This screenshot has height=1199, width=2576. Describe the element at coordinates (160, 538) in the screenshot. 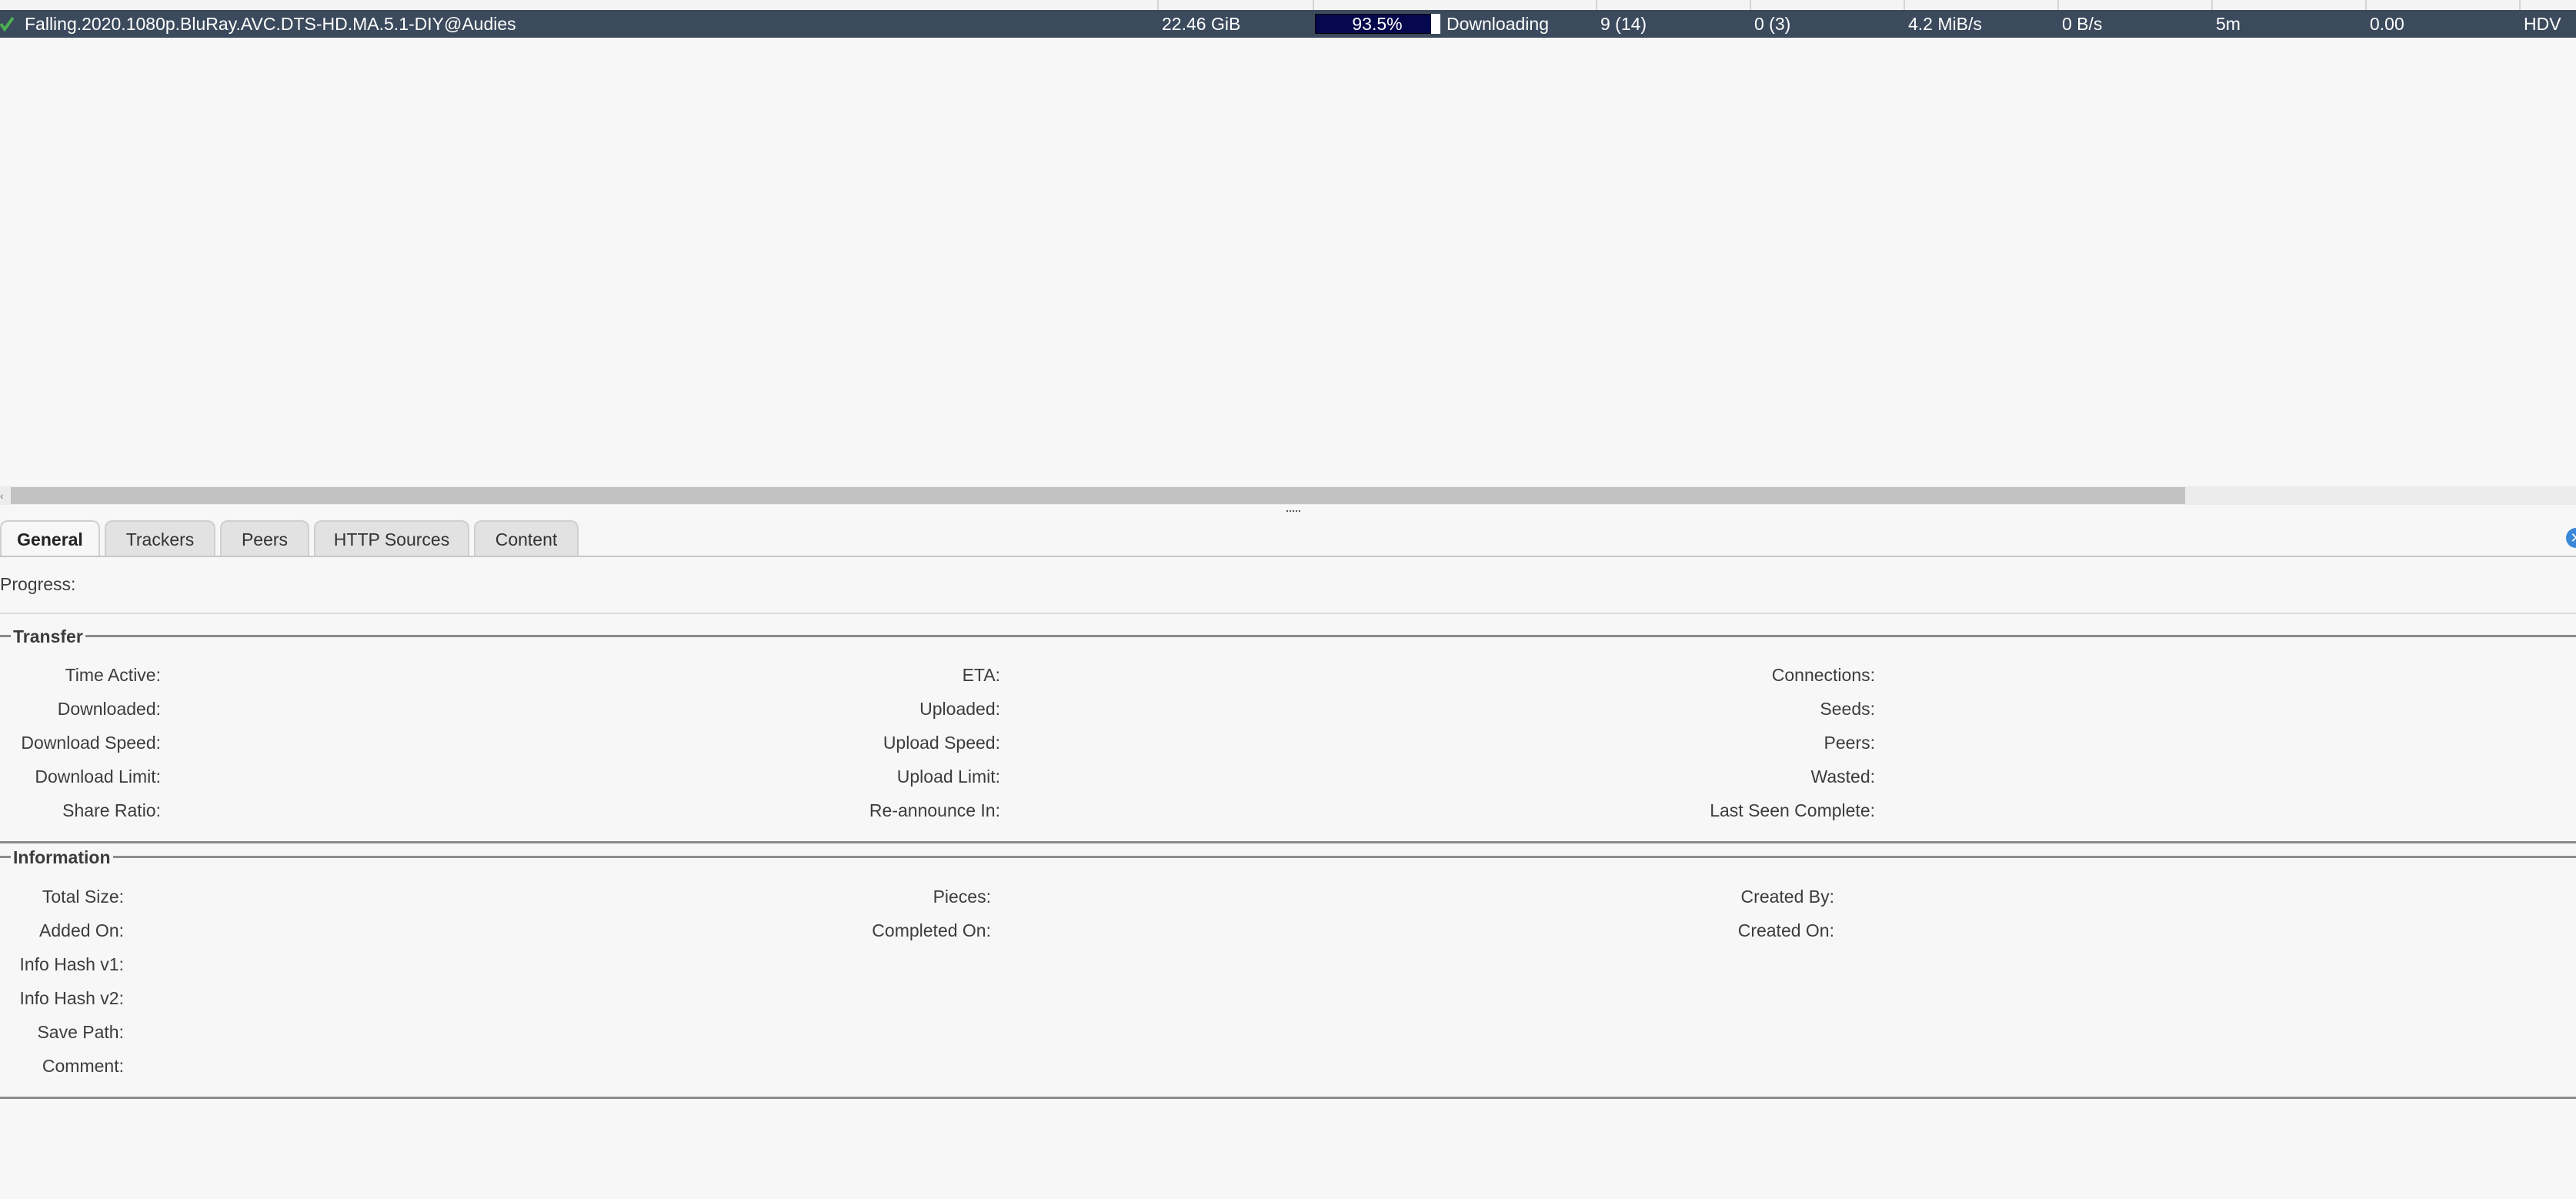

I see `tab-trackers: Trackers` at that location.